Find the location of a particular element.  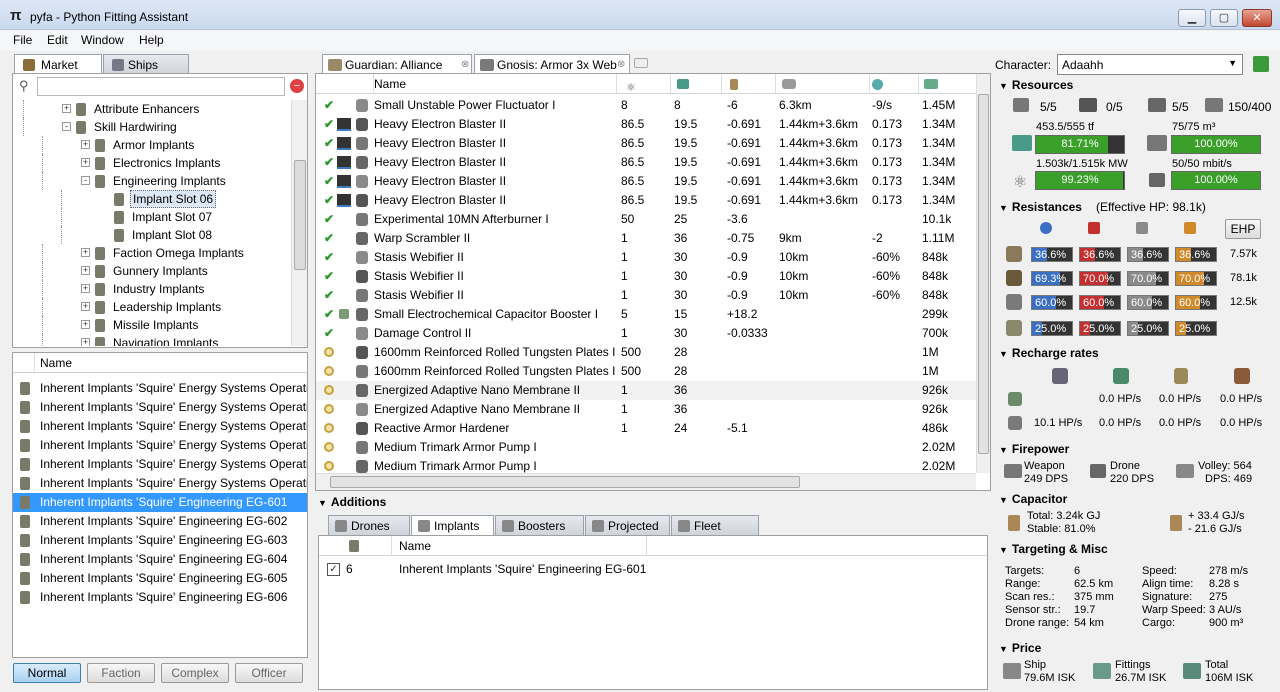

close-tab-icon: ⊗ is located at coordinates (621, 64).